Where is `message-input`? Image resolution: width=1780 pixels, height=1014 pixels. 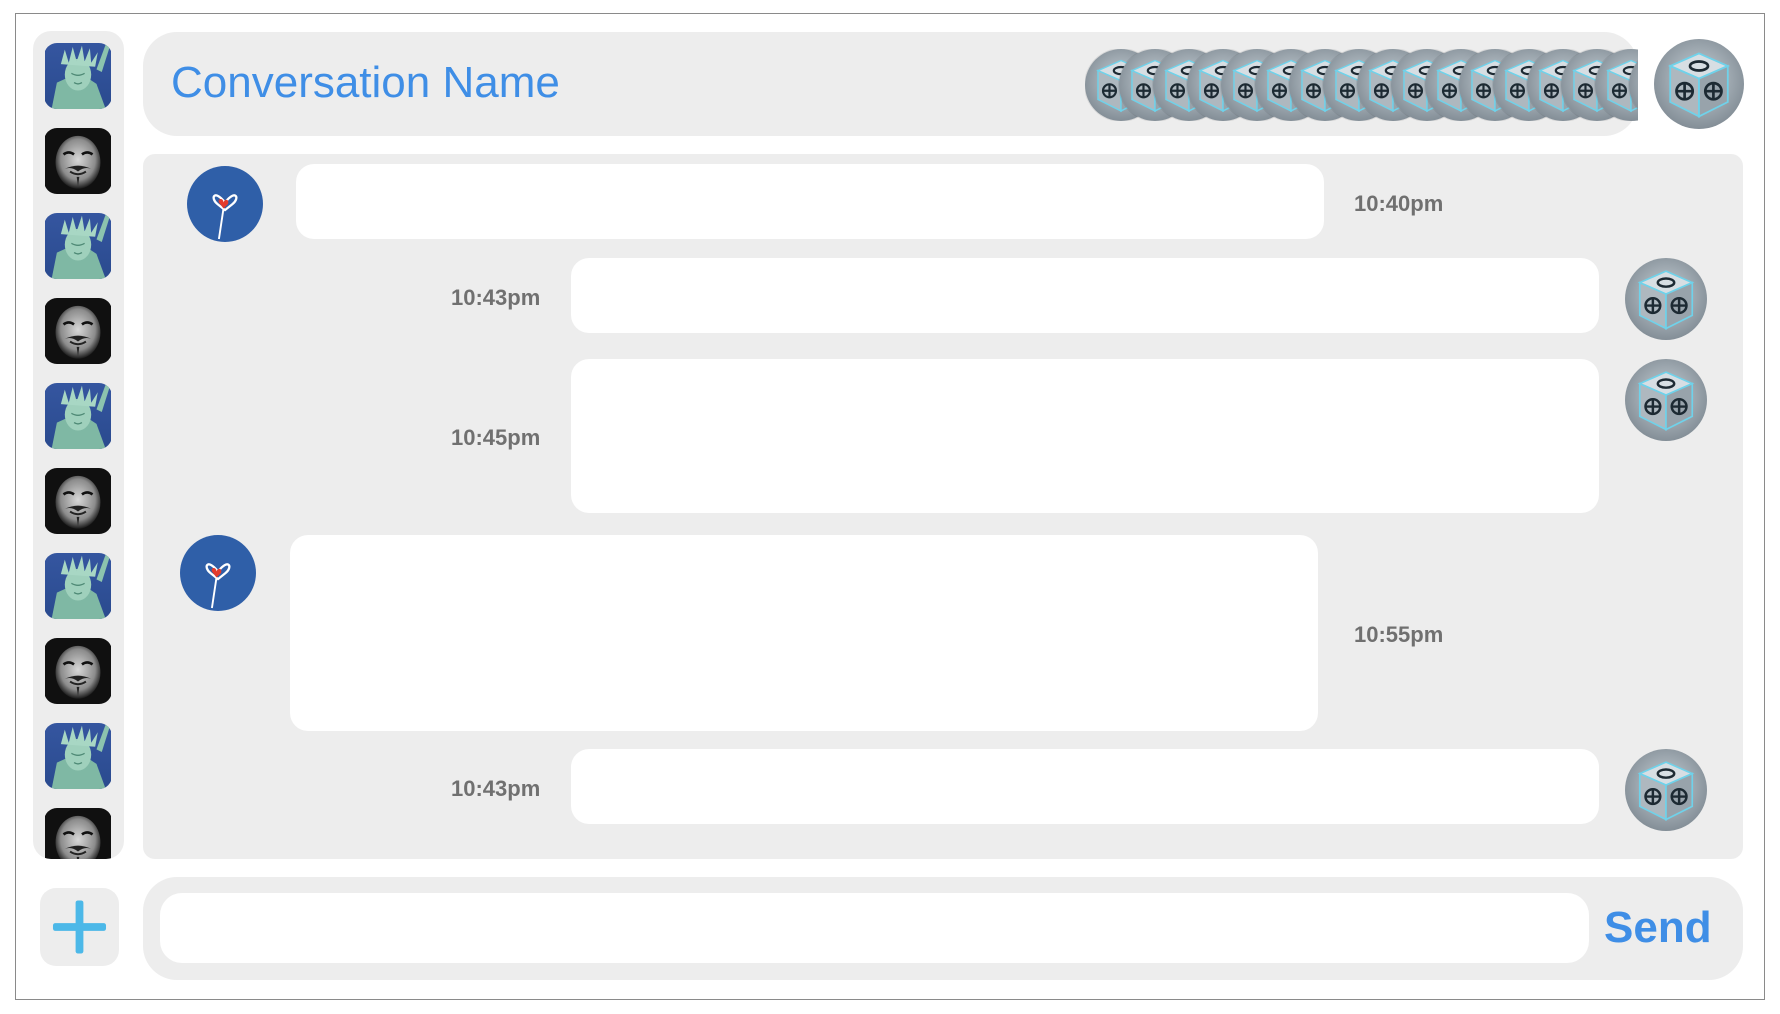
message-input is located at coordinates (874, 928).